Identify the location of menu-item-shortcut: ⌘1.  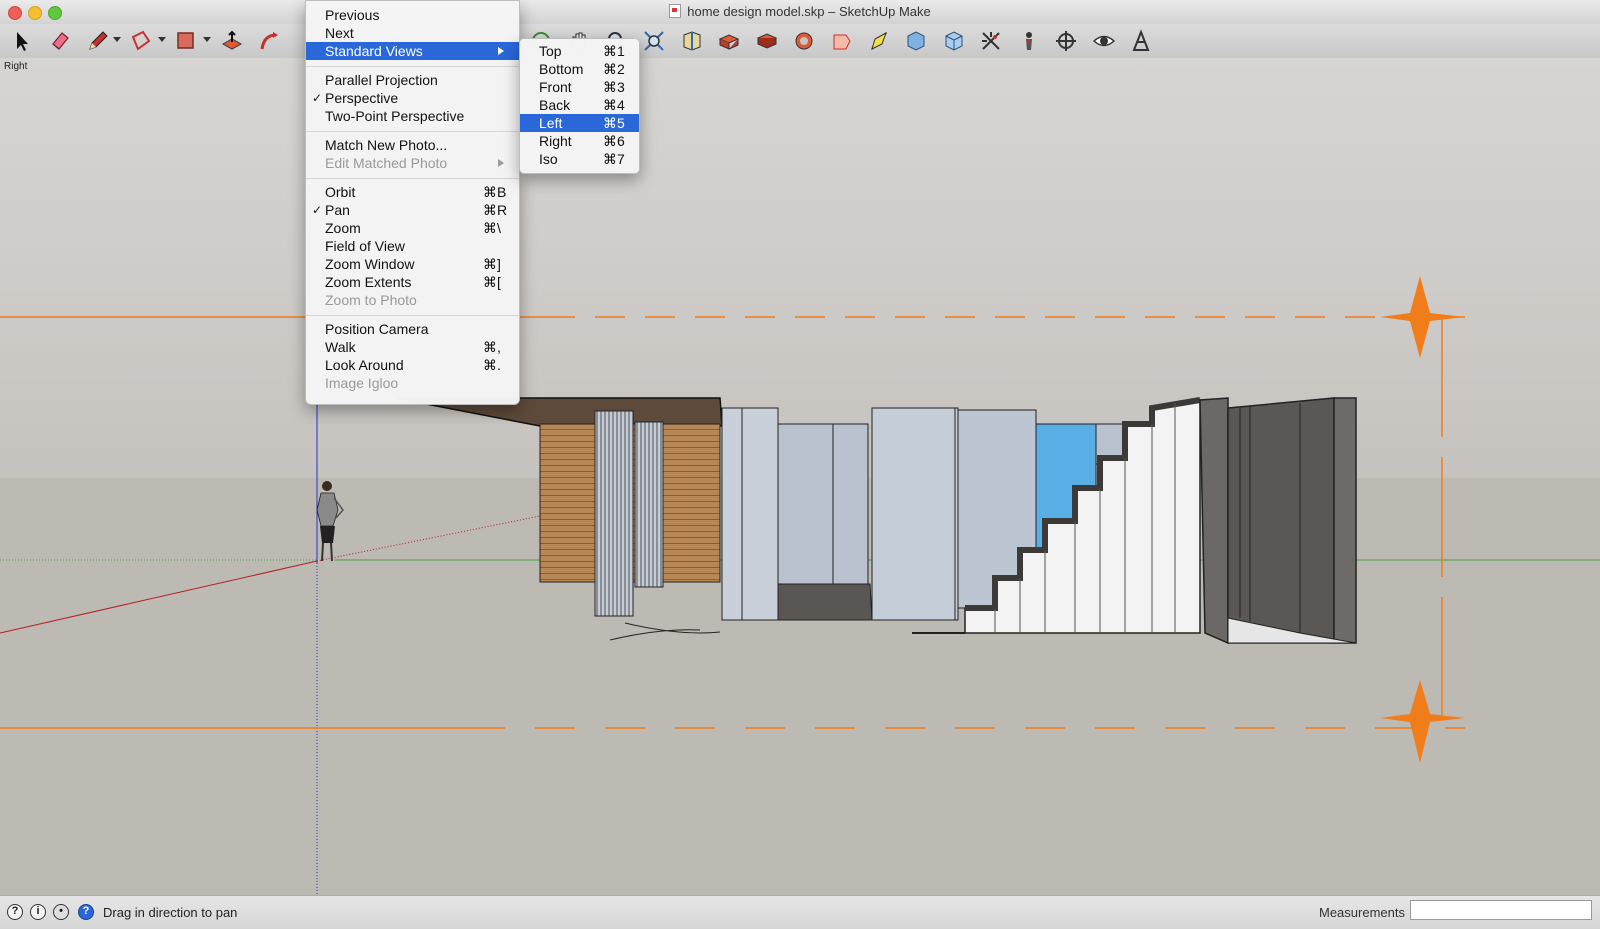
(614, 51).